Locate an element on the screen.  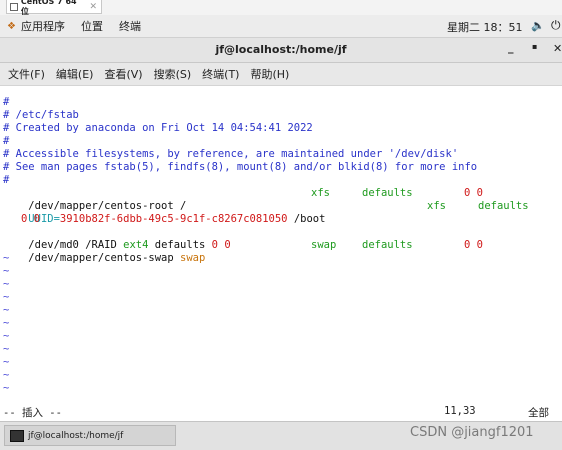
fstab-entry-swap: /dev/mapper/centos-swap swap is located at coordinates (104, 251).